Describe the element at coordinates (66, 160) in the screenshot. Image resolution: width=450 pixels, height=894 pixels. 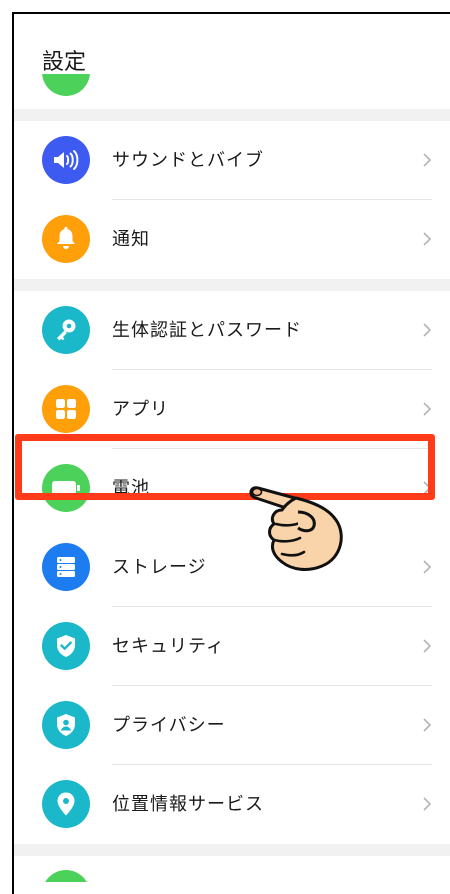
I see `speaker-icon` at that location.